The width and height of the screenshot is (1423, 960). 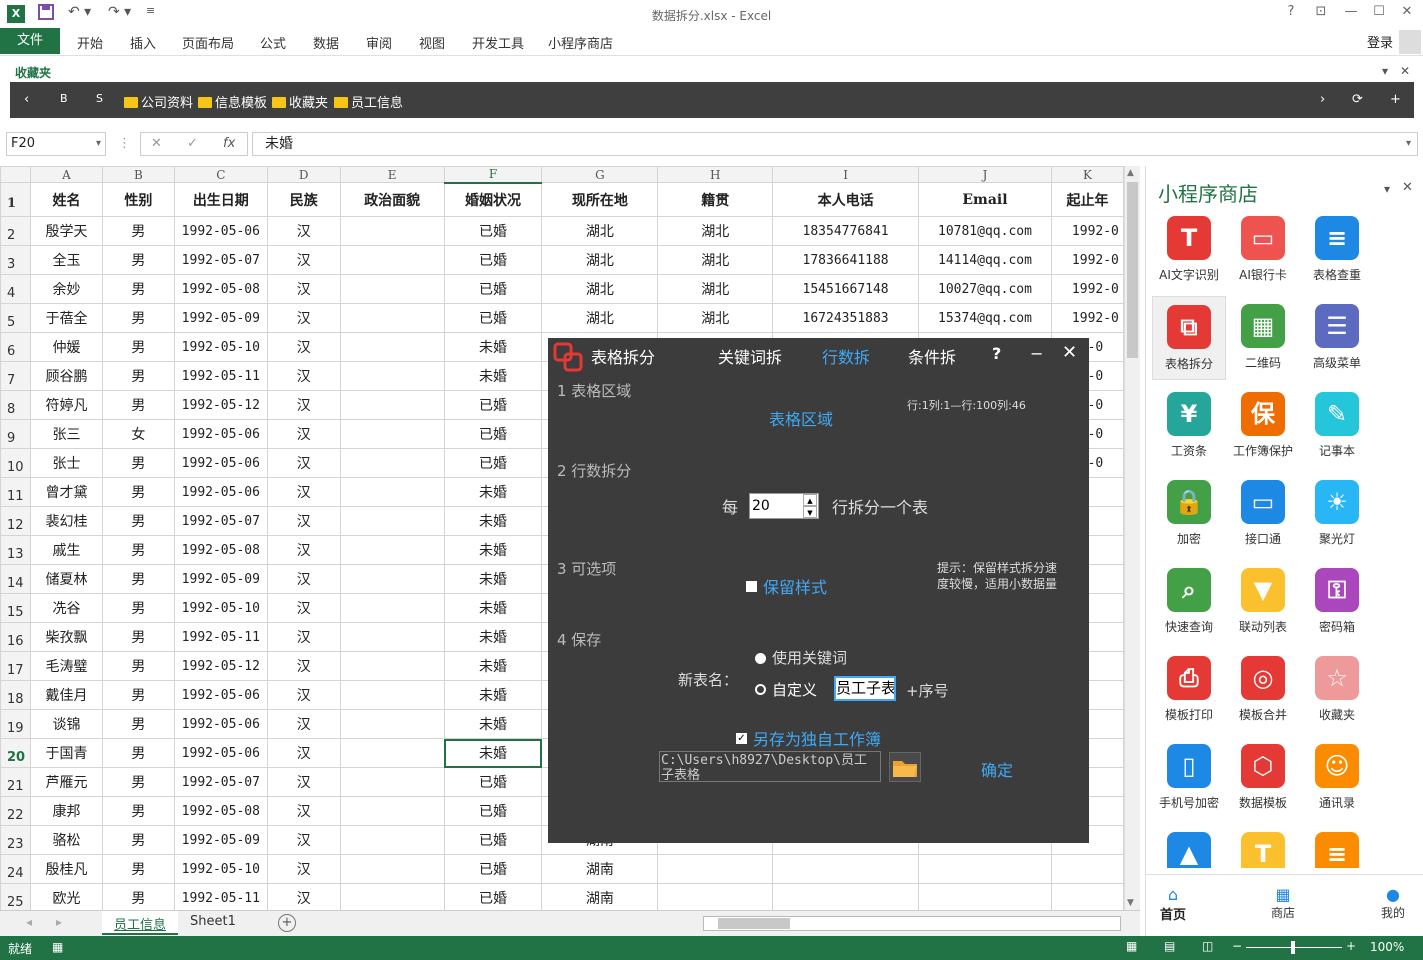 I want to click on cell: 10027@qq.com, so click(x=985, y=289).